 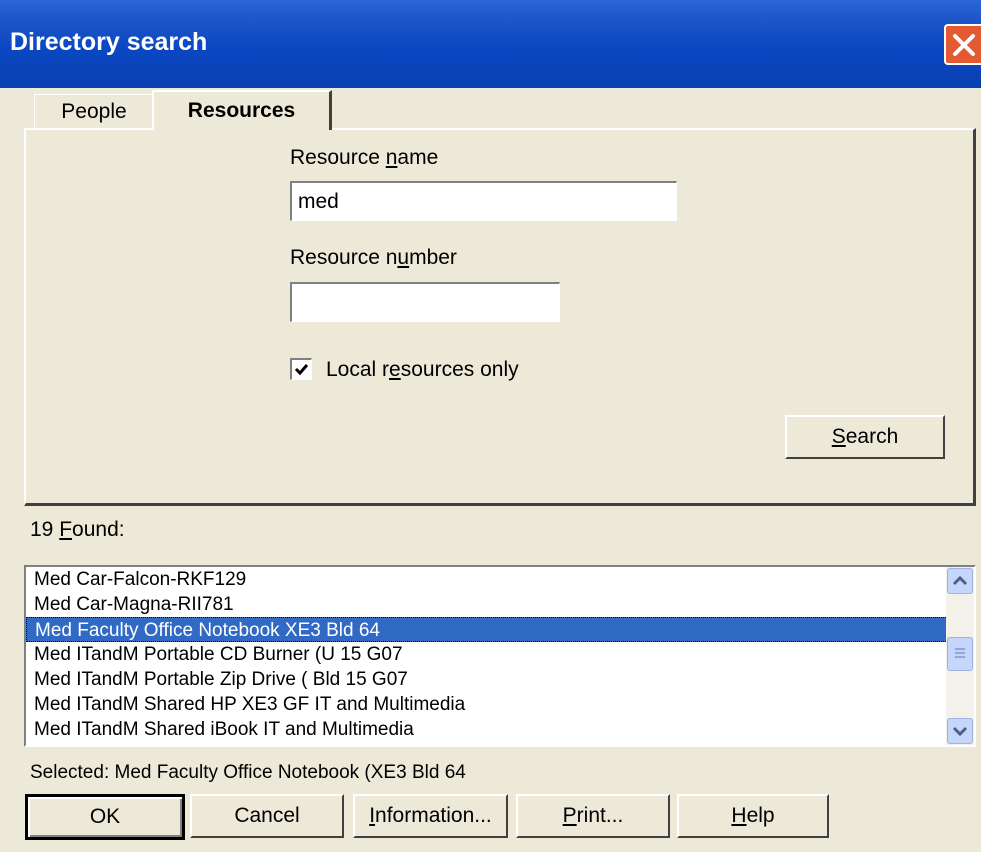 What do you see at coordinates (425, 302) in the screenshot?
I see `resource-number-input` at bounding box center [425, 302].